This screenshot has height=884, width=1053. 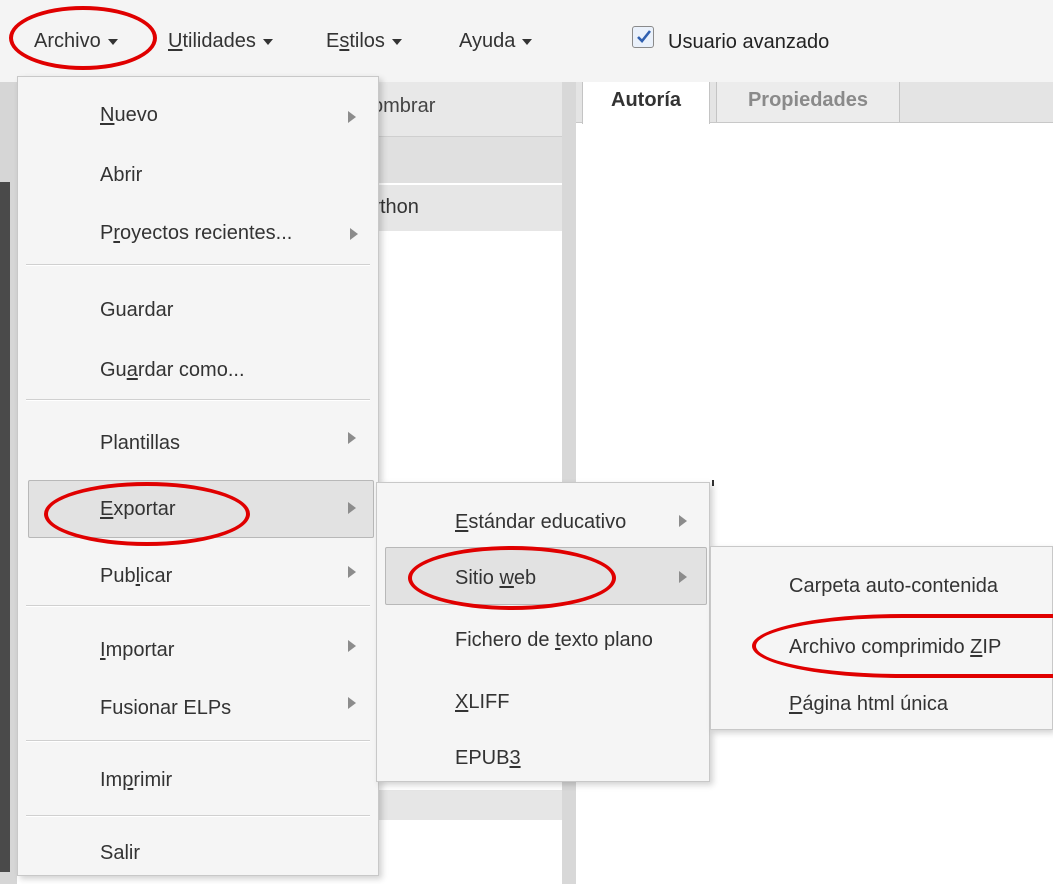 I want to click on menu-item-plantillas: Plantillas, so click(x=140, y=443).